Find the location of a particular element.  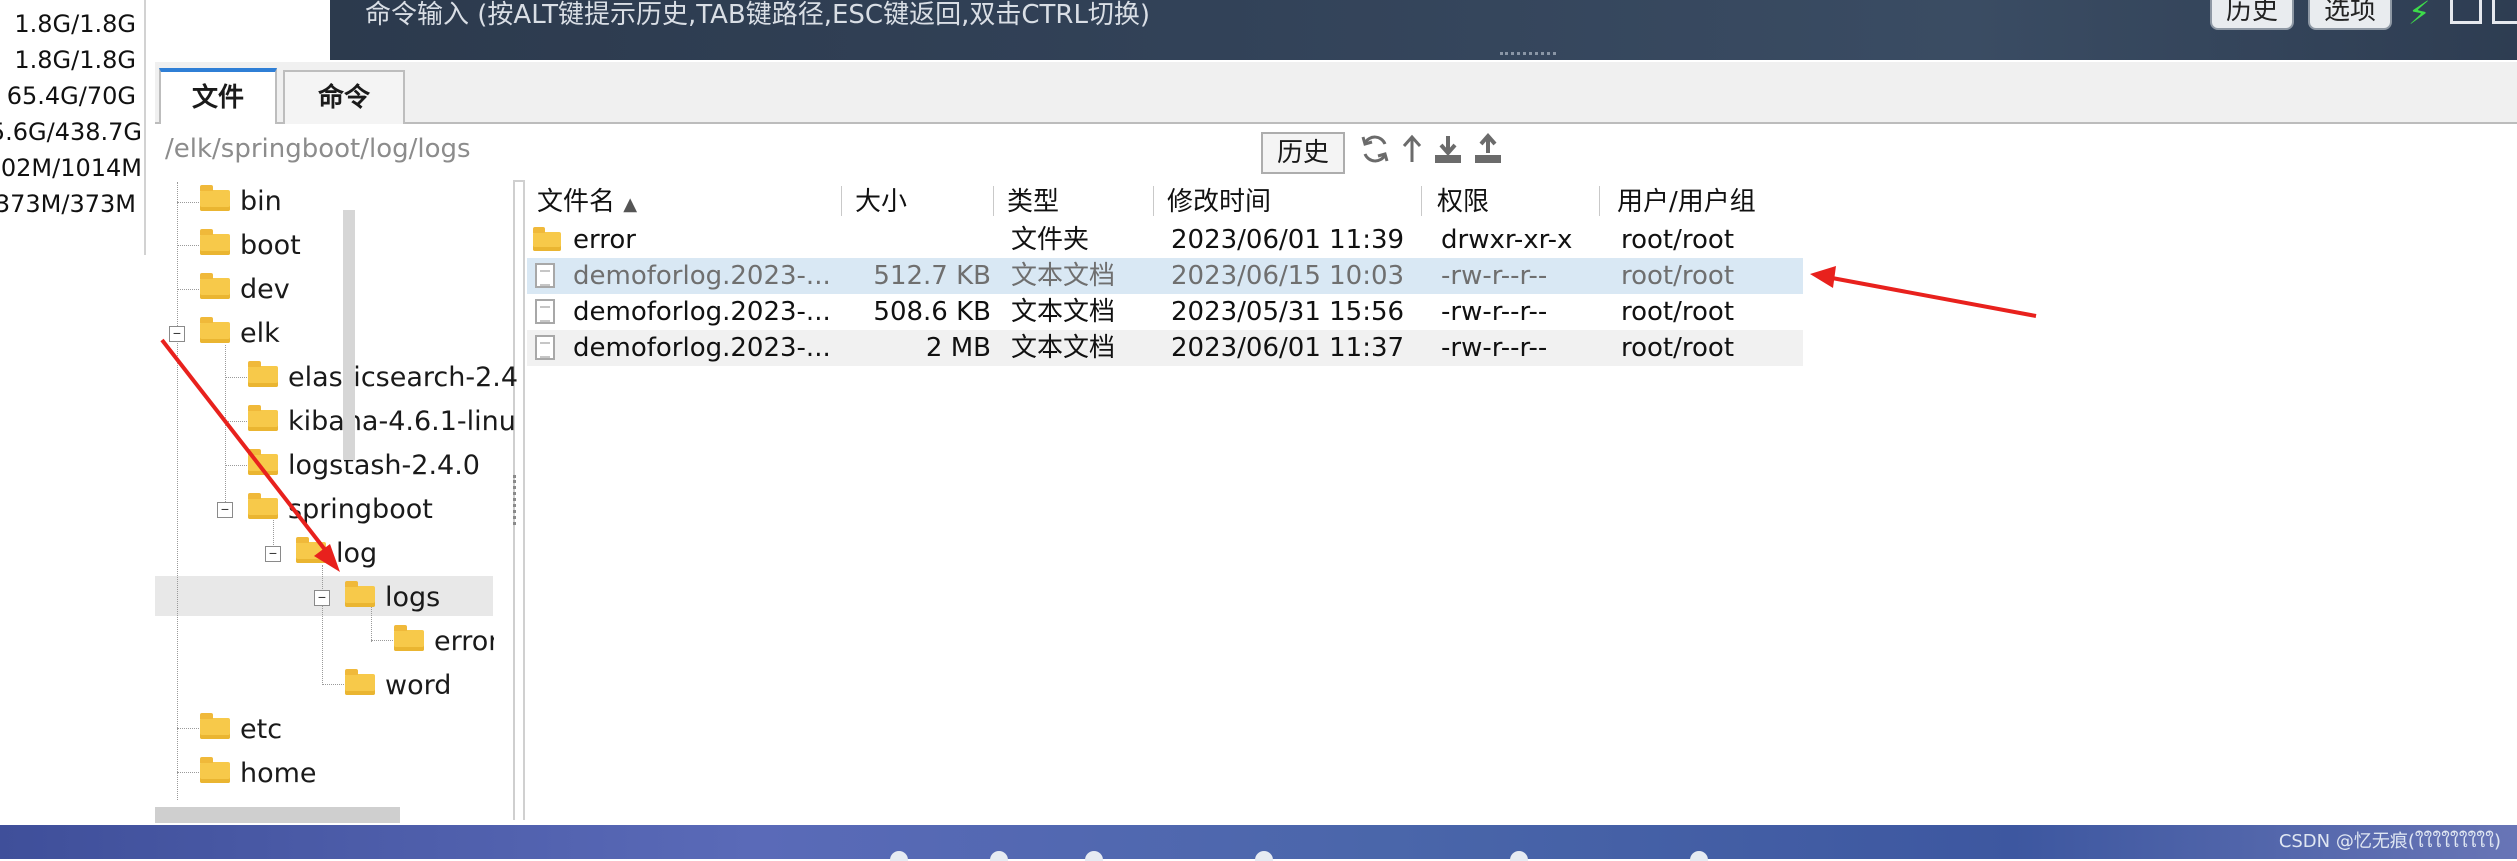

tree-item-elasticsearch: elasticsearch-2.4 is located at coordinates (383, 378).